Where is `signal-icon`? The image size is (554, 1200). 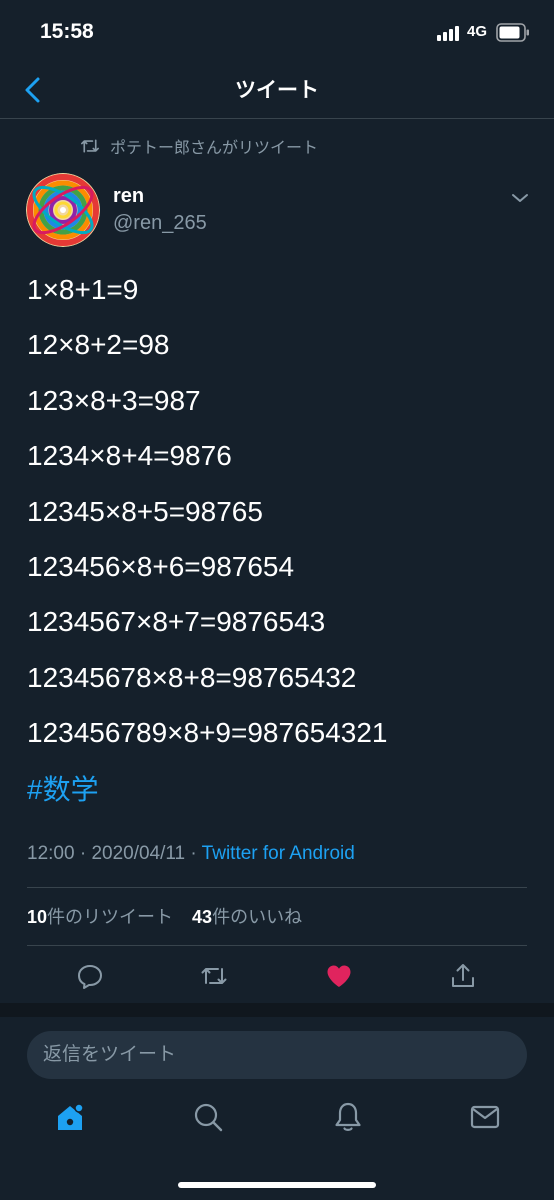
signal-icon is located at coordinates (450, 33).